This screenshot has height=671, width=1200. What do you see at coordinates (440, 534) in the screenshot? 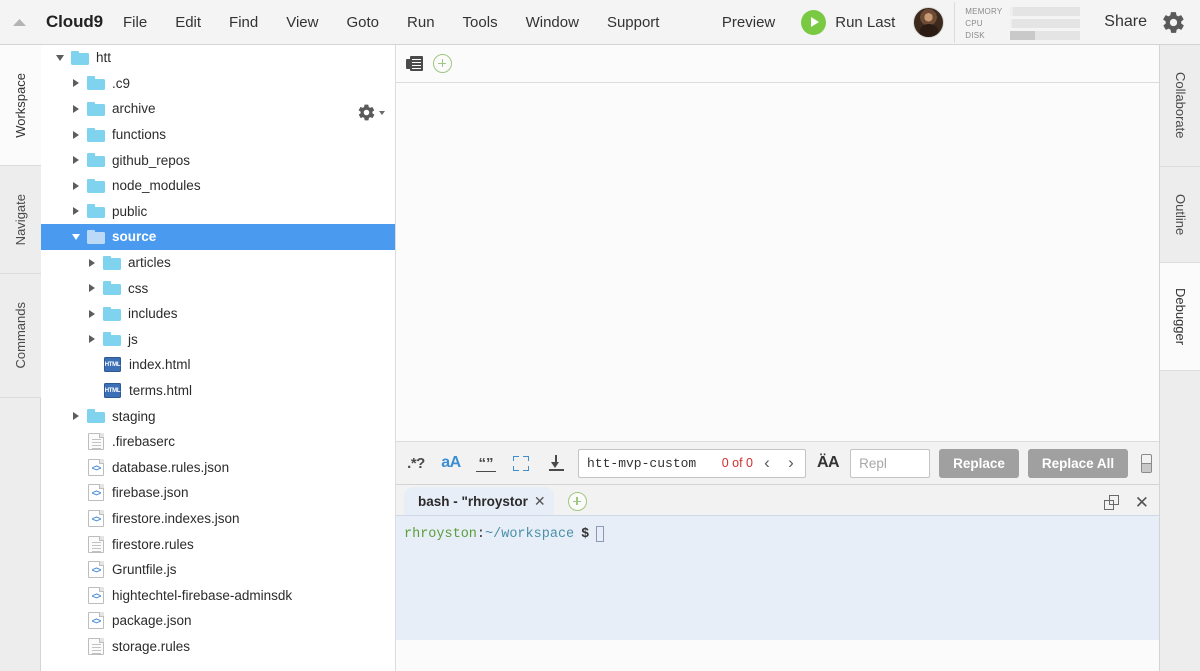
I see `prompt-user: rhroyston` at bounding box center [440, 534].